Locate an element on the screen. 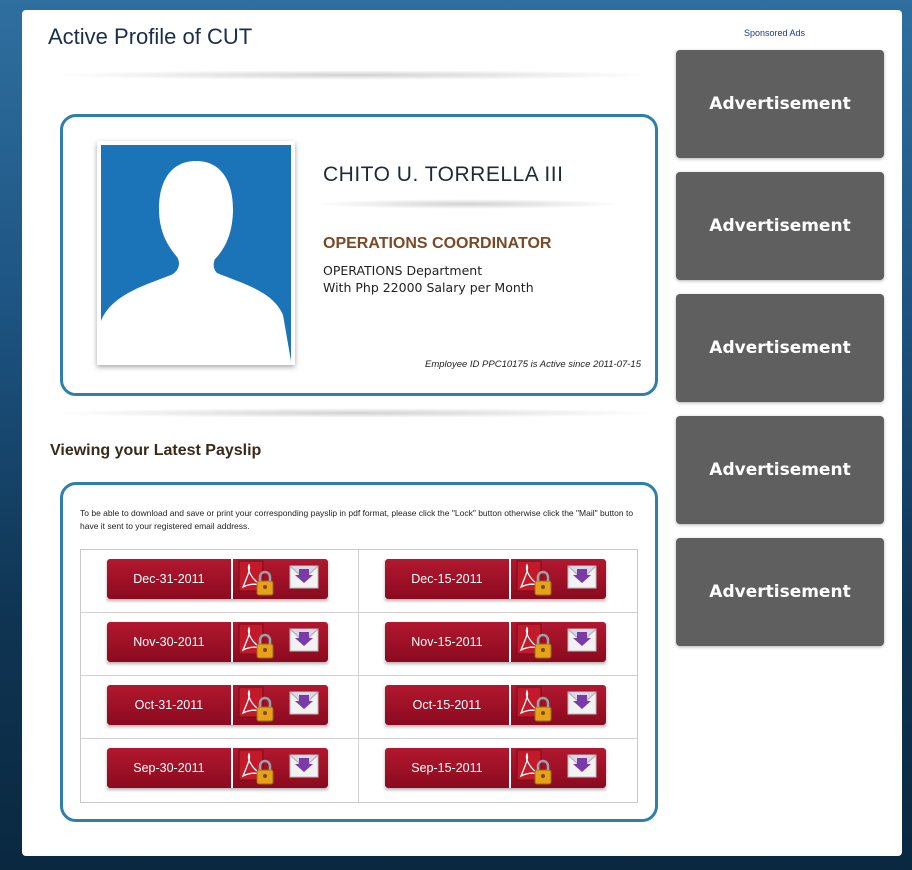 This screenshot has height=870, width=912. payslip-cell: Dec-31-2011 is located at coordinates (220, 581).